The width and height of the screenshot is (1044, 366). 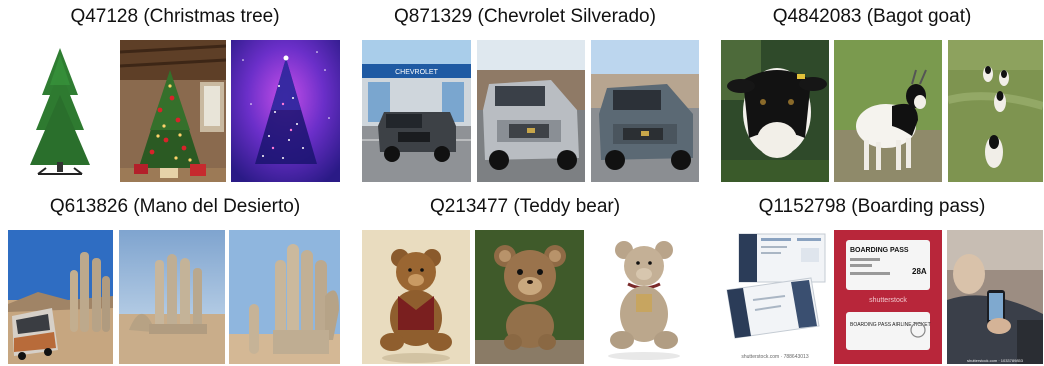 What do you see at coordinates (919, 271) in the screenshot?
I see `boarding-pass-seat-text: 28A` at bounding box center [919, 271].